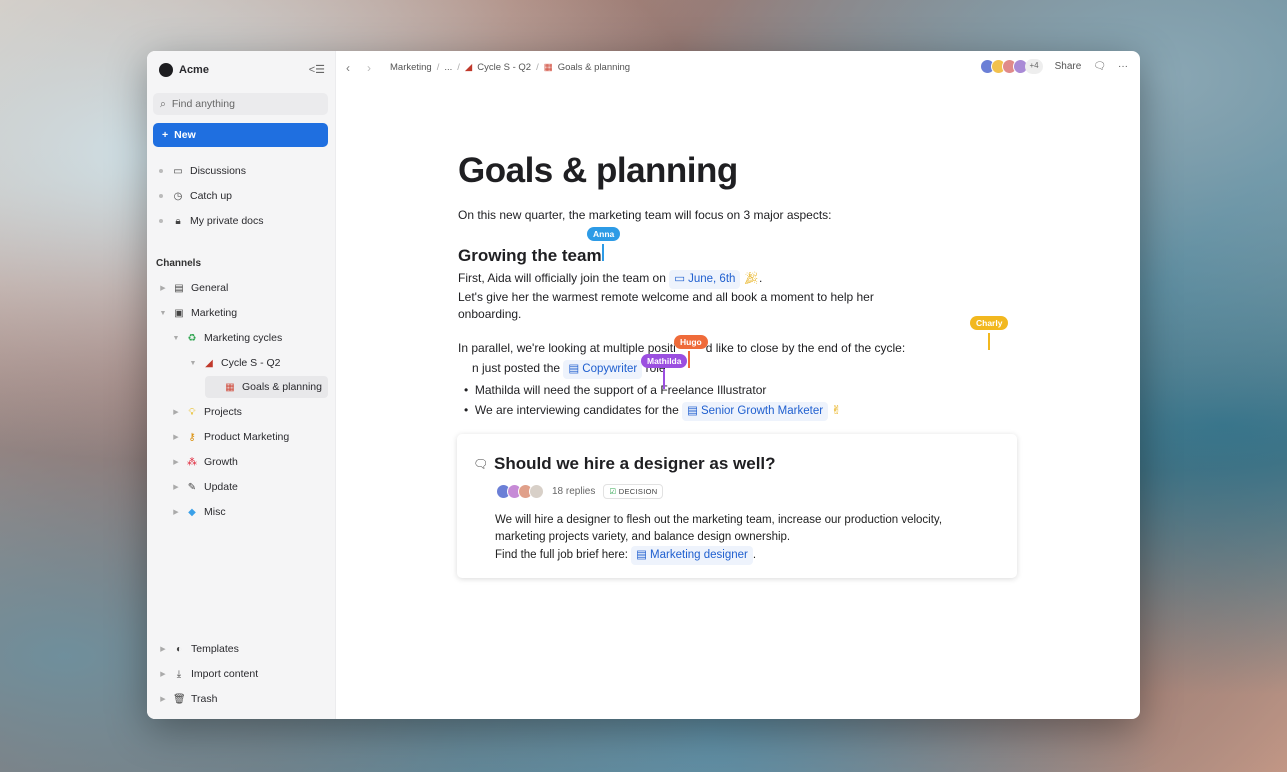 The width and height of the screenshot is (1287, 772). I want to click on breadcrumb-item: Goals & planning, so click(594, 67).